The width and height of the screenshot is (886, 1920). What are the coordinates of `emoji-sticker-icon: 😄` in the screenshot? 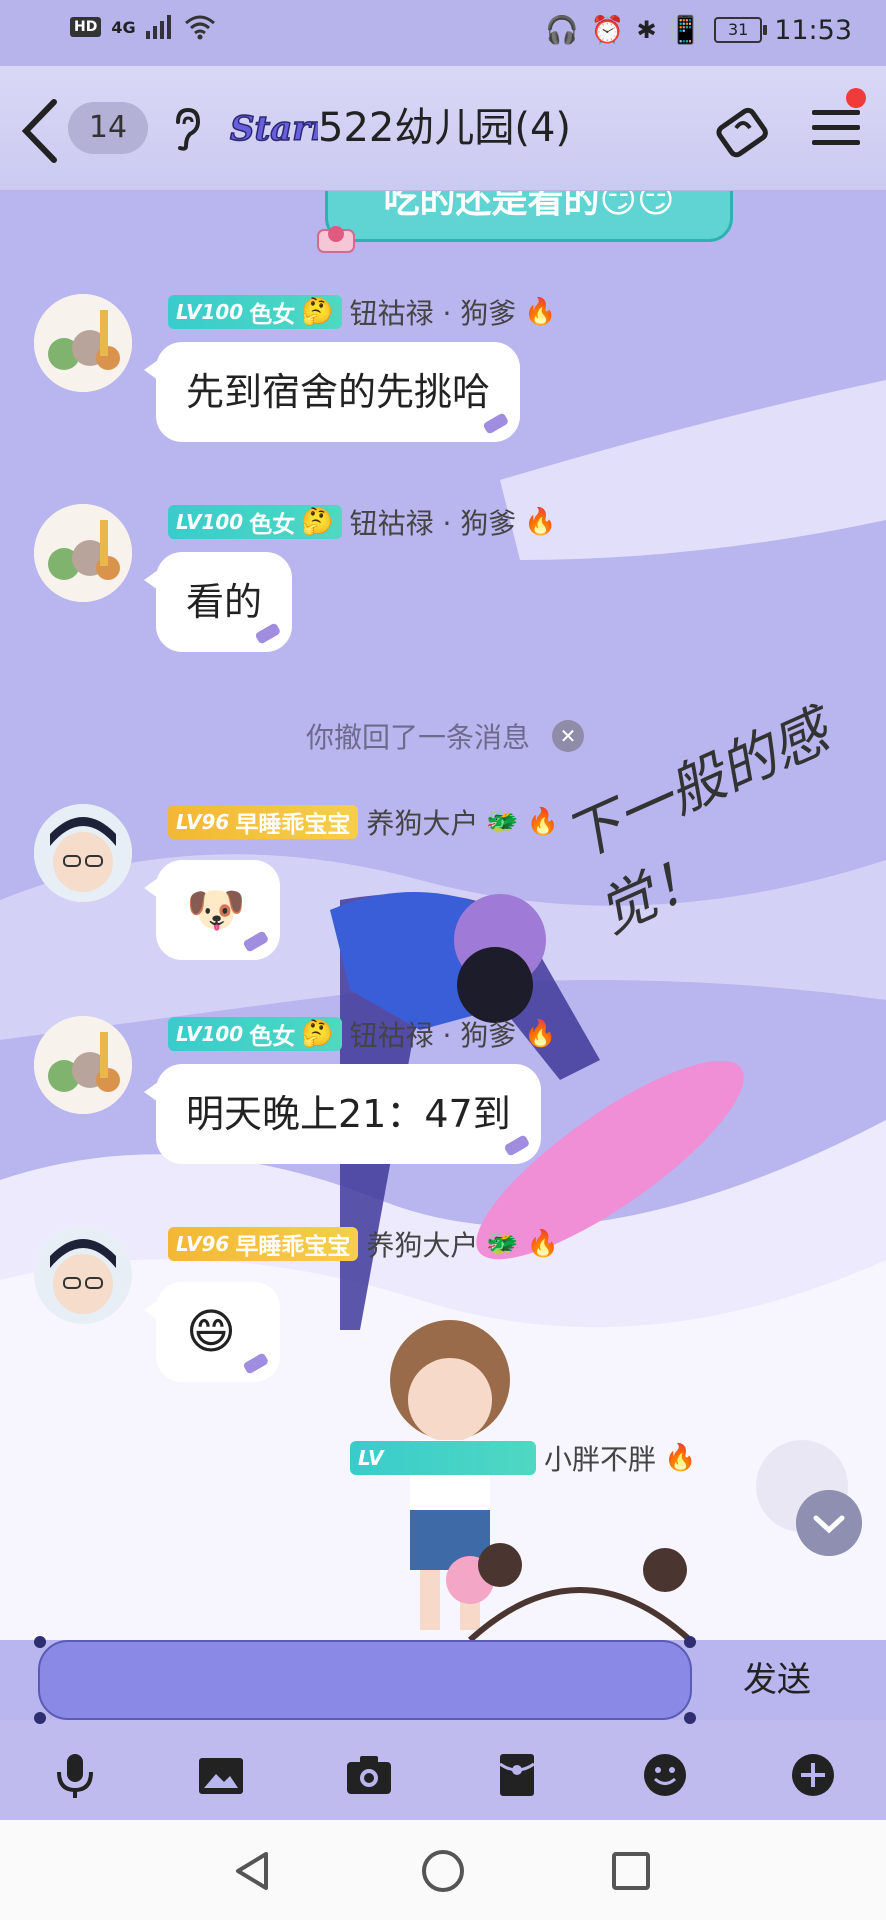 It's located at (211, 1332).